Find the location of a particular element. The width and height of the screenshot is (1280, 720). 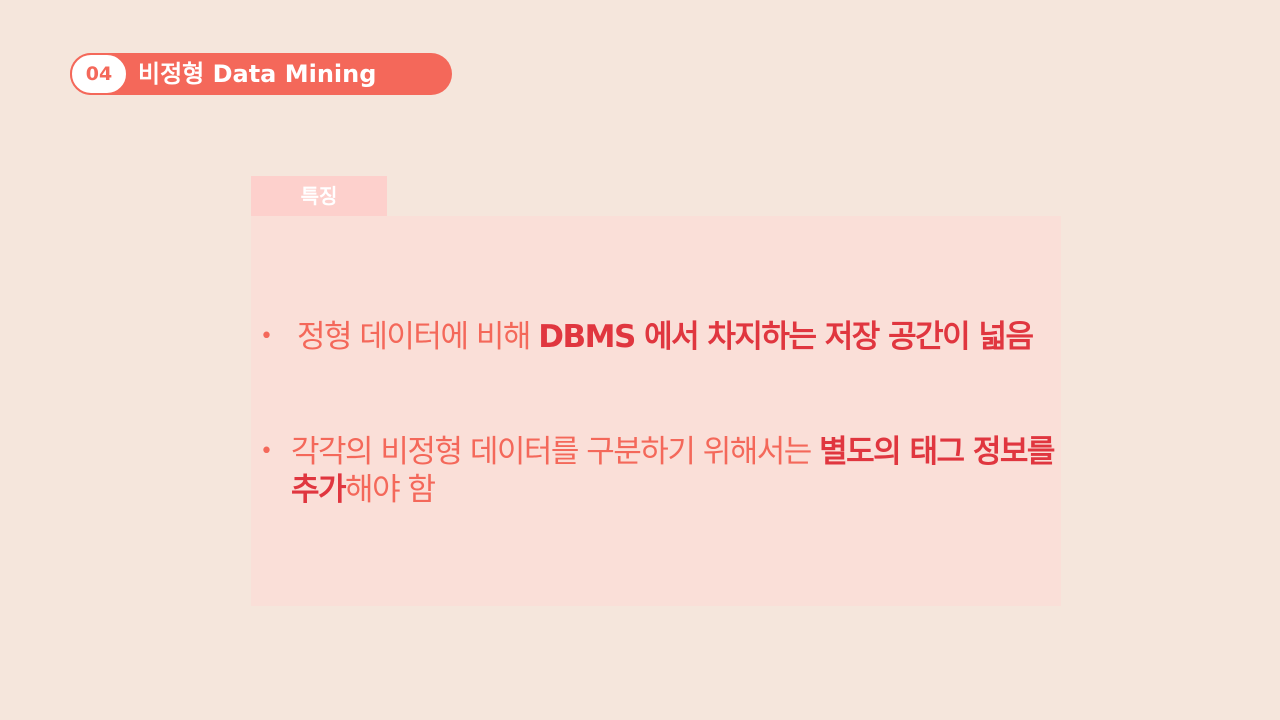

bullet-normal-text-2: 해야 함 is located at coordinates (390, 490).